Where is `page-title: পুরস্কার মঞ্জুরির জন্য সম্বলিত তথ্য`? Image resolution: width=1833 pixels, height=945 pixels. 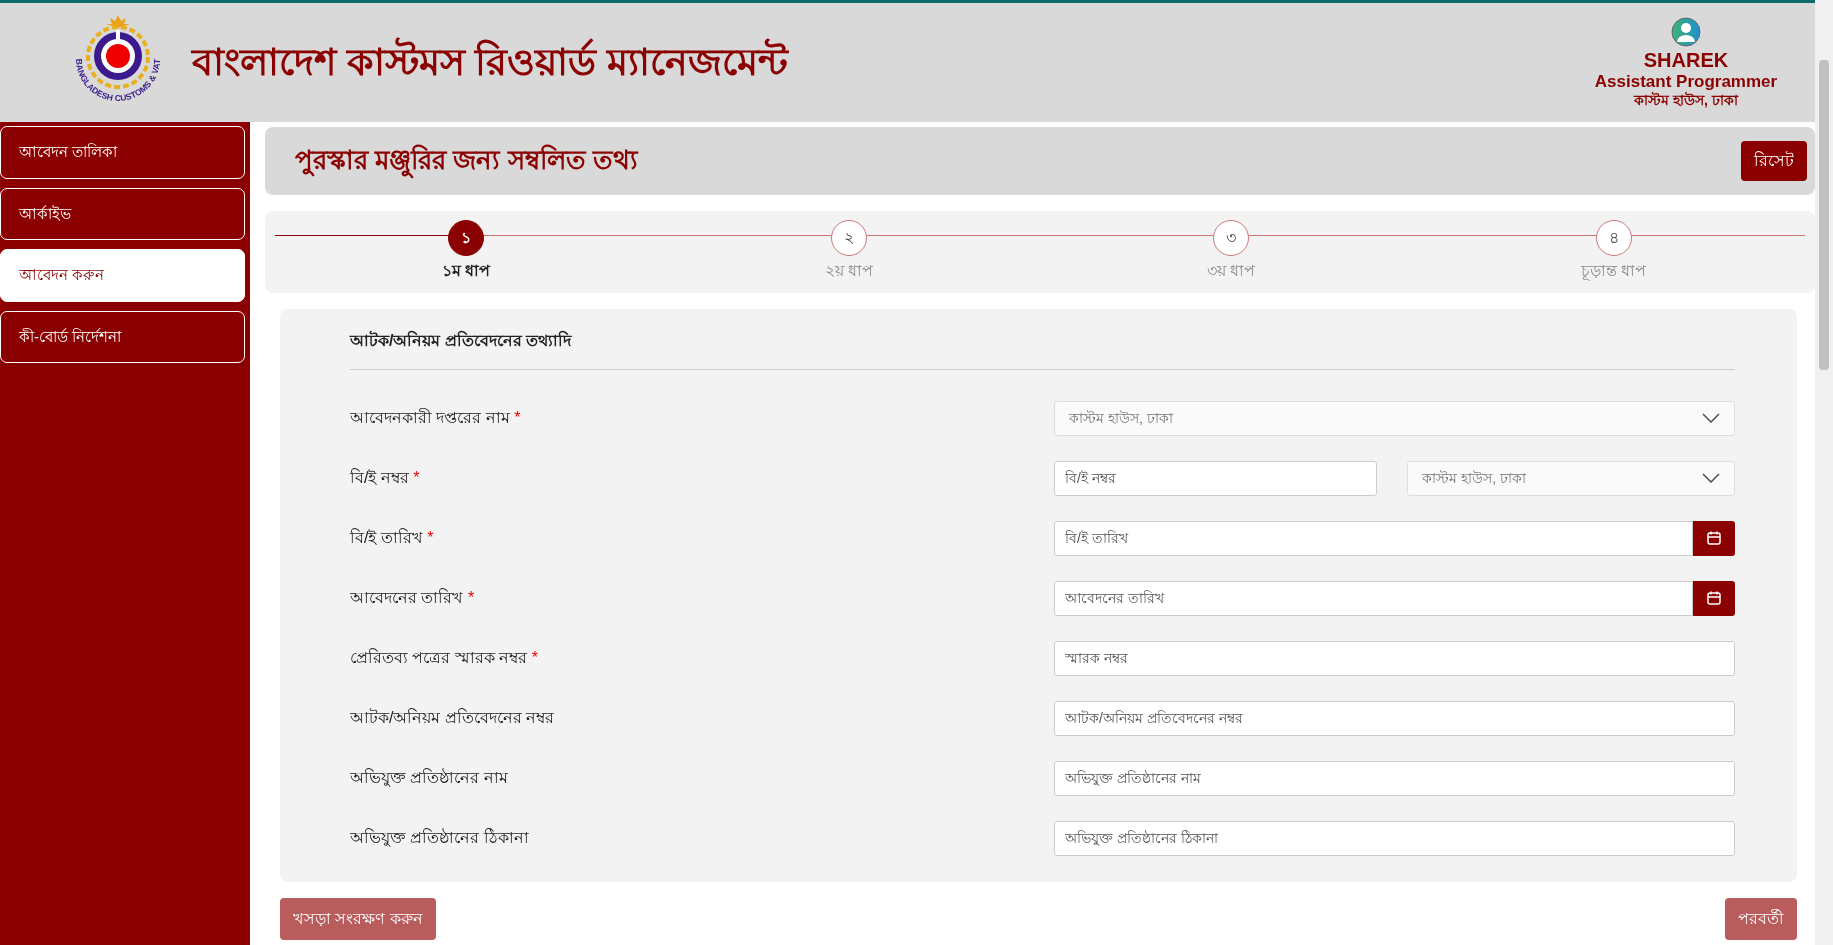
page-title: পুরস্কার মঞ্জুরির জন্য সম্বলিত তথ্য is located at coordinates (466, 161).